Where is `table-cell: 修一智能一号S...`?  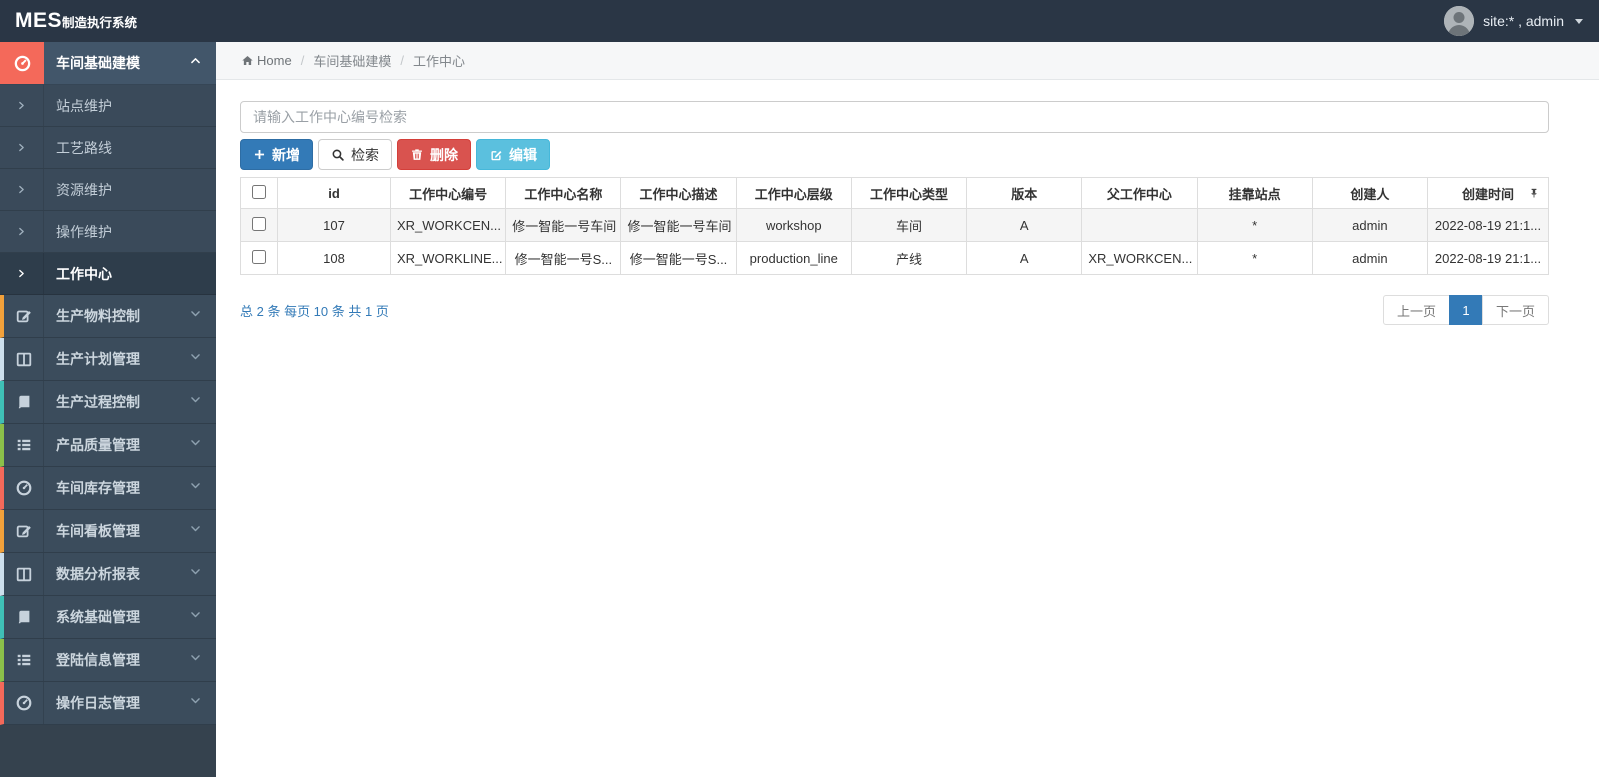 table-cell: 修一智能一号S... is located at coordinates (563, 258).